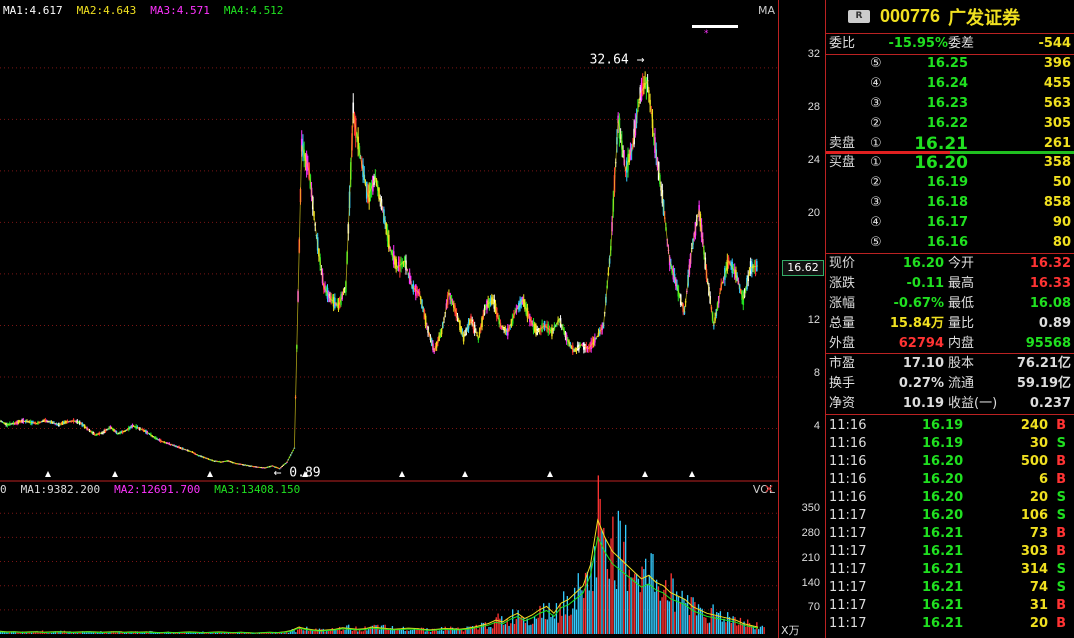 This screenshot has height=638, width=1074. I want to click on vol-ma-value: 0, so click(3, 489).